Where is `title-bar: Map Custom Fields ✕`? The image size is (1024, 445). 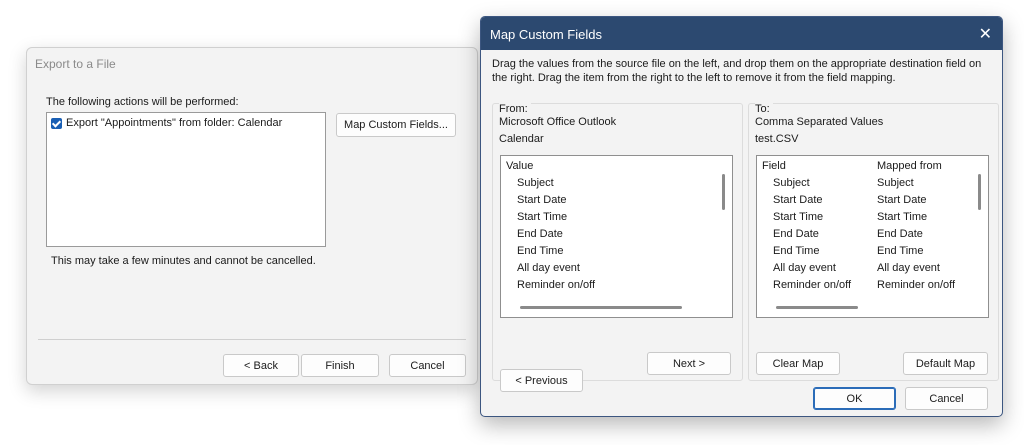 title-bar: Map Custom Fields ✕ is located at coordinates (741, 33).